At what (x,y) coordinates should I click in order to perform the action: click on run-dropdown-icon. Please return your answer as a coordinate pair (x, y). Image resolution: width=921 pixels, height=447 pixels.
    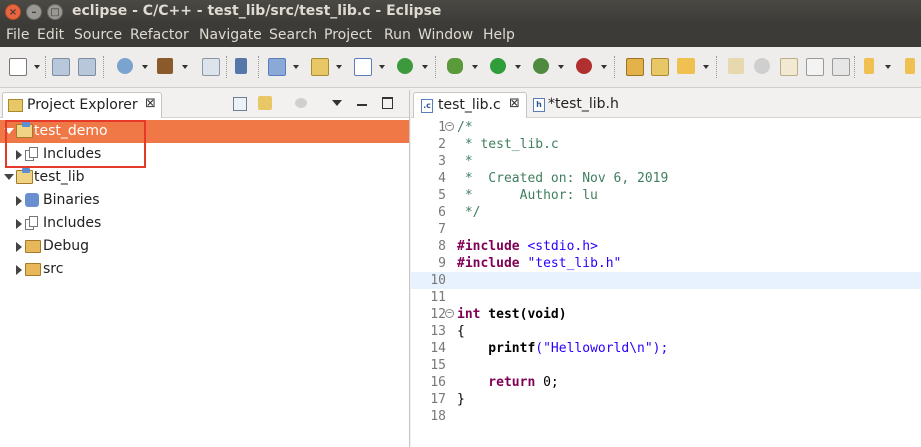
    Looking at the image, I should click on (518, 67).